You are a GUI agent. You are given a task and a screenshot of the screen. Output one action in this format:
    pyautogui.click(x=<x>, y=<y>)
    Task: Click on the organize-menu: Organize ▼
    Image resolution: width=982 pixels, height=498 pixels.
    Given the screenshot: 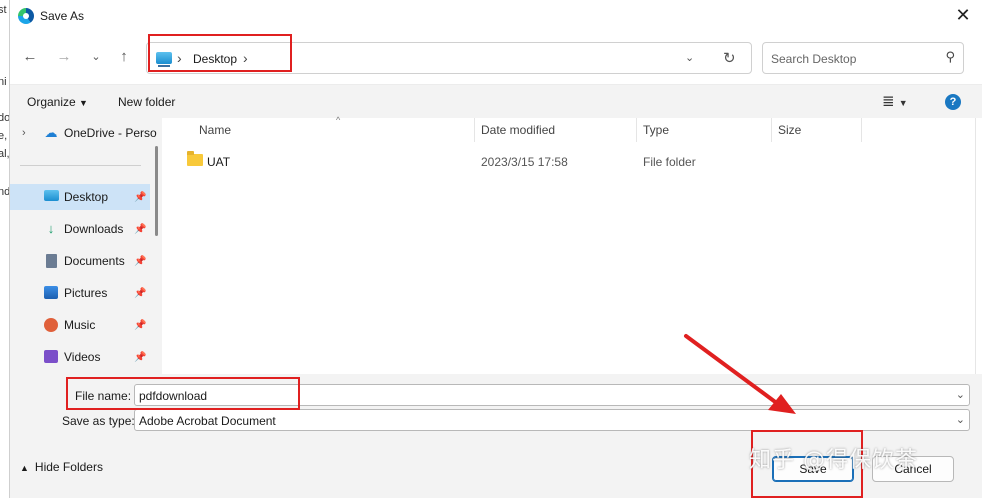 What is the action you would take?
    pyautogui.click(x=57, y=102)
    